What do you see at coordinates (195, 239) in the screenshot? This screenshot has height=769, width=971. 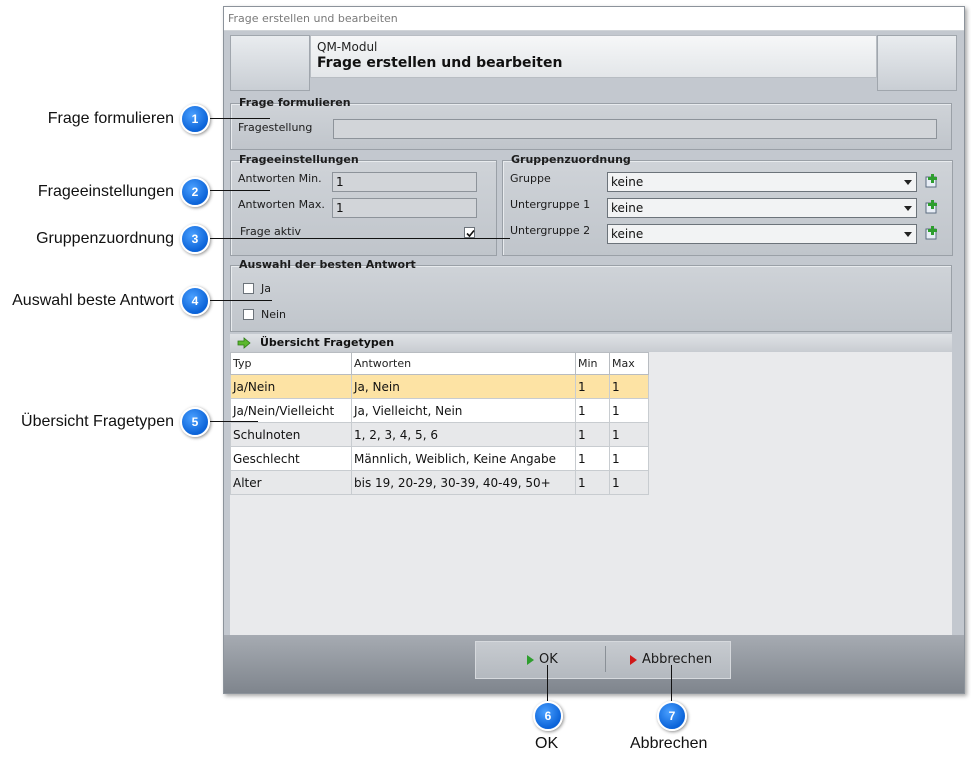 I see `callout-badge-3: 3` at bounding box center [195, 239].